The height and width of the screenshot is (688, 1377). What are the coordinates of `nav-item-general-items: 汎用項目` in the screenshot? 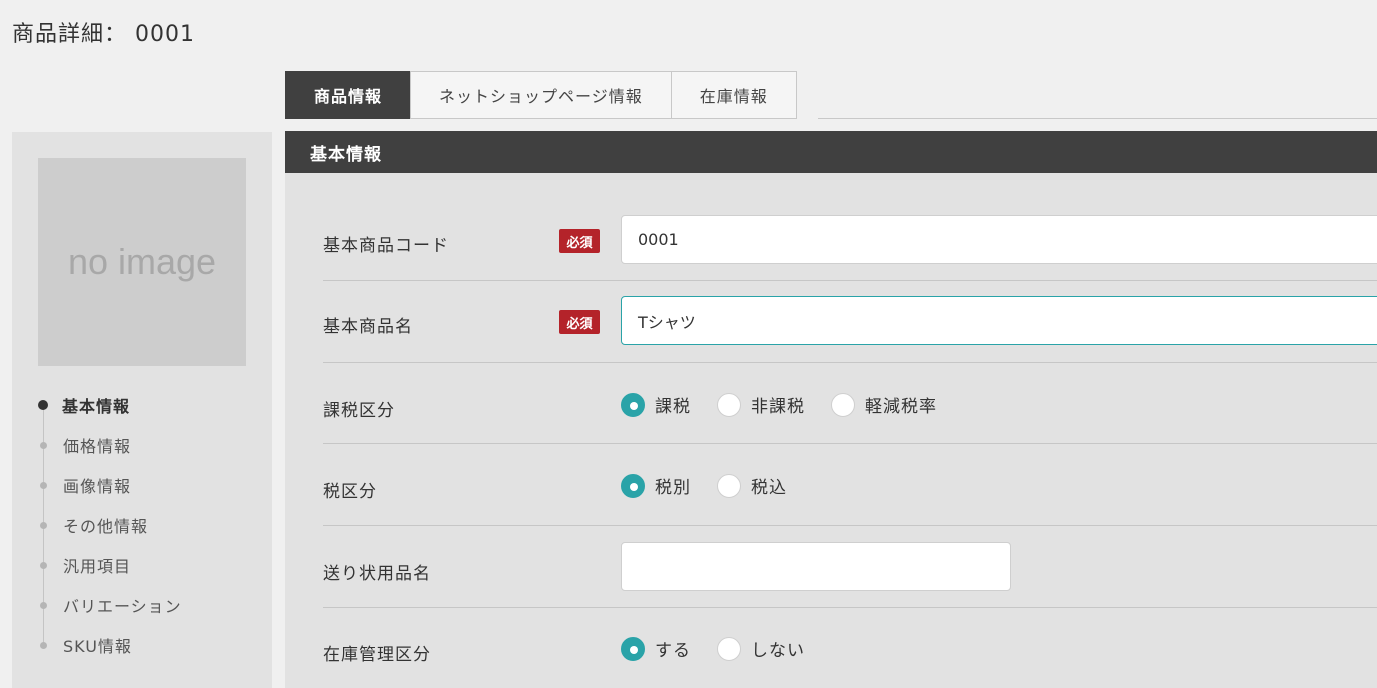 It's located at (109, 565).